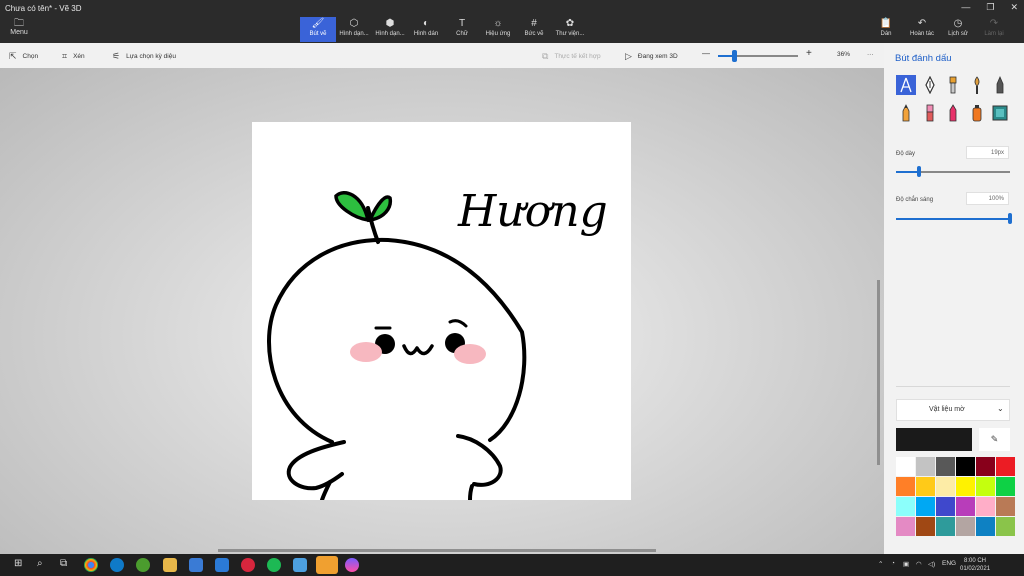 The width and height of the screenshot is (1024, 576). Describe the element at coordinates (987, 152) in the screenshot. I see `thickness-input: 19px` at that location.